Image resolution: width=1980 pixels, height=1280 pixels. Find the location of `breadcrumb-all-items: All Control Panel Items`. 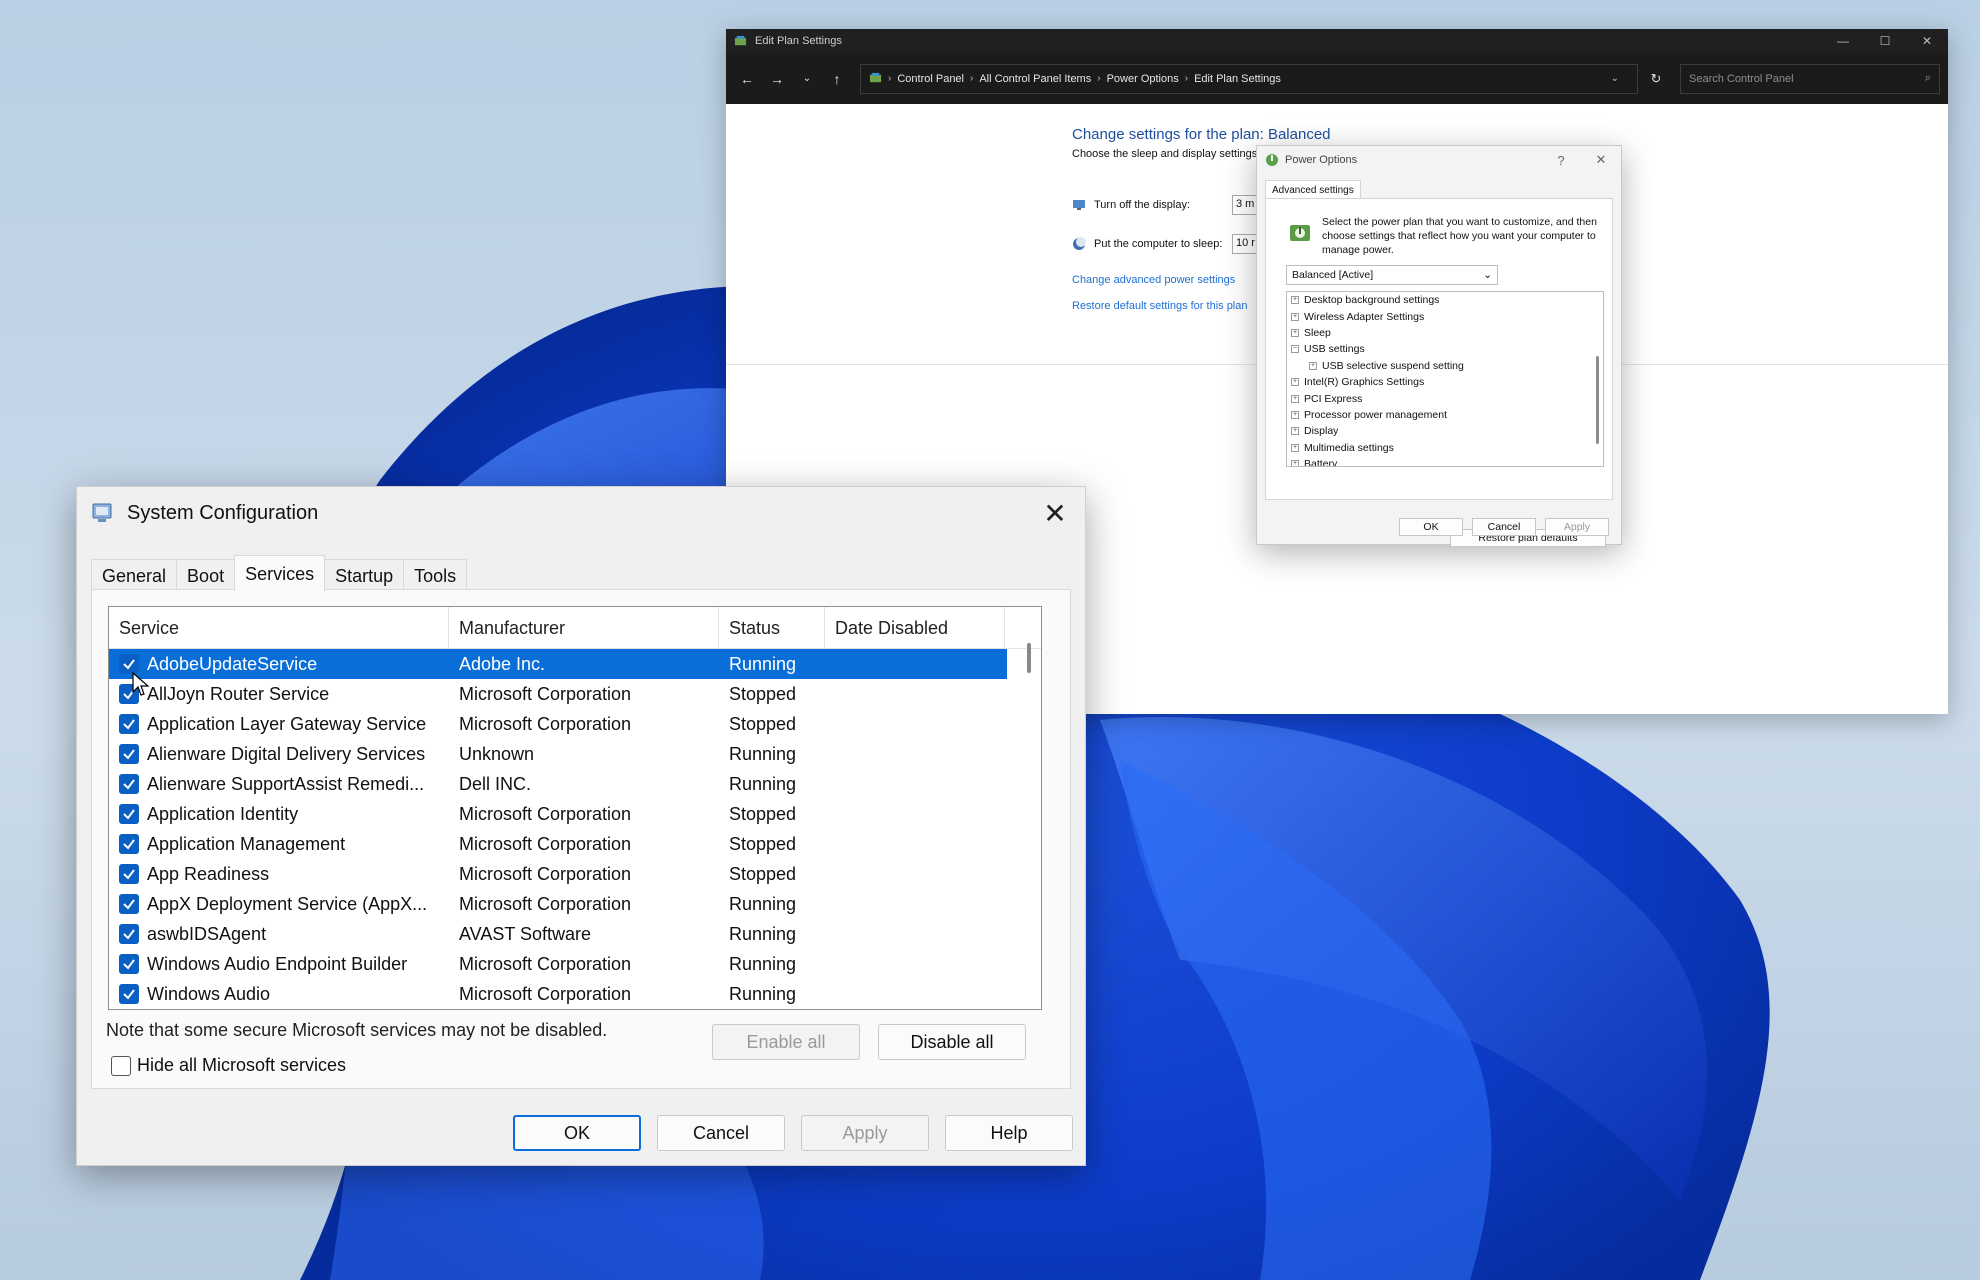

breadcrumb-all-items: All Control Panel Items is located at coordinates (1035, 79).